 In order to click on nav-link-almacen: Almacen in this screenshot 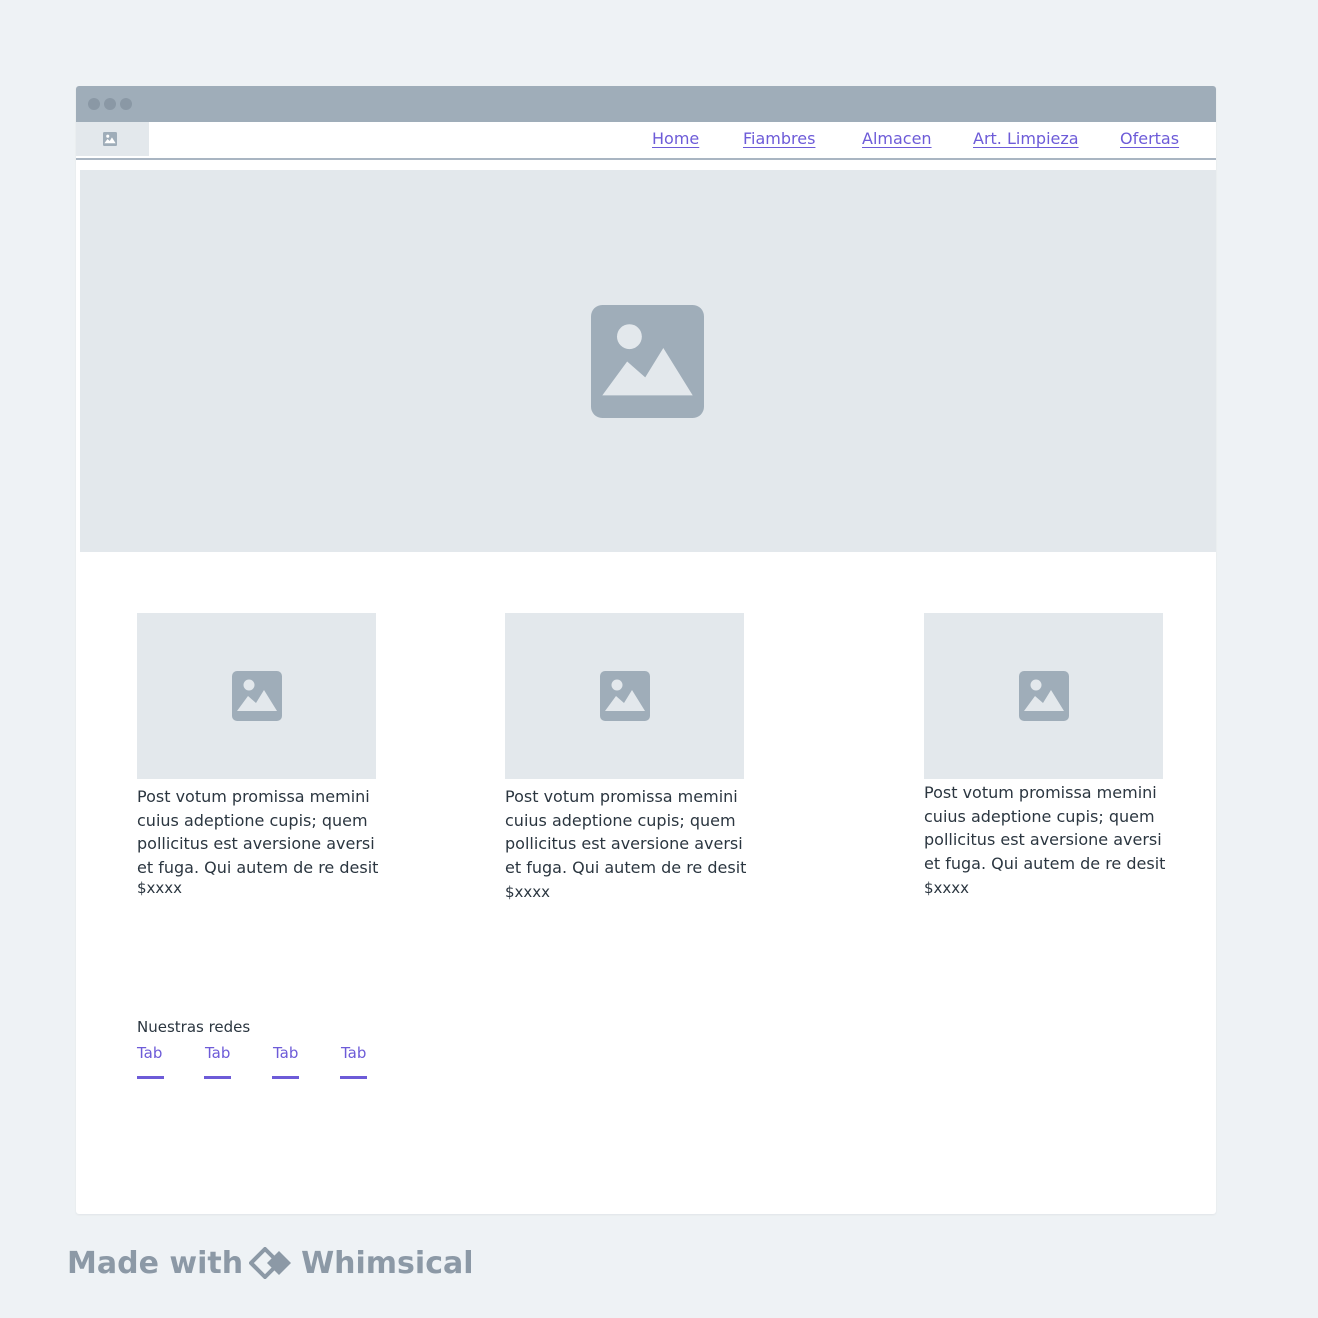, I will do `click(897, 138)`.